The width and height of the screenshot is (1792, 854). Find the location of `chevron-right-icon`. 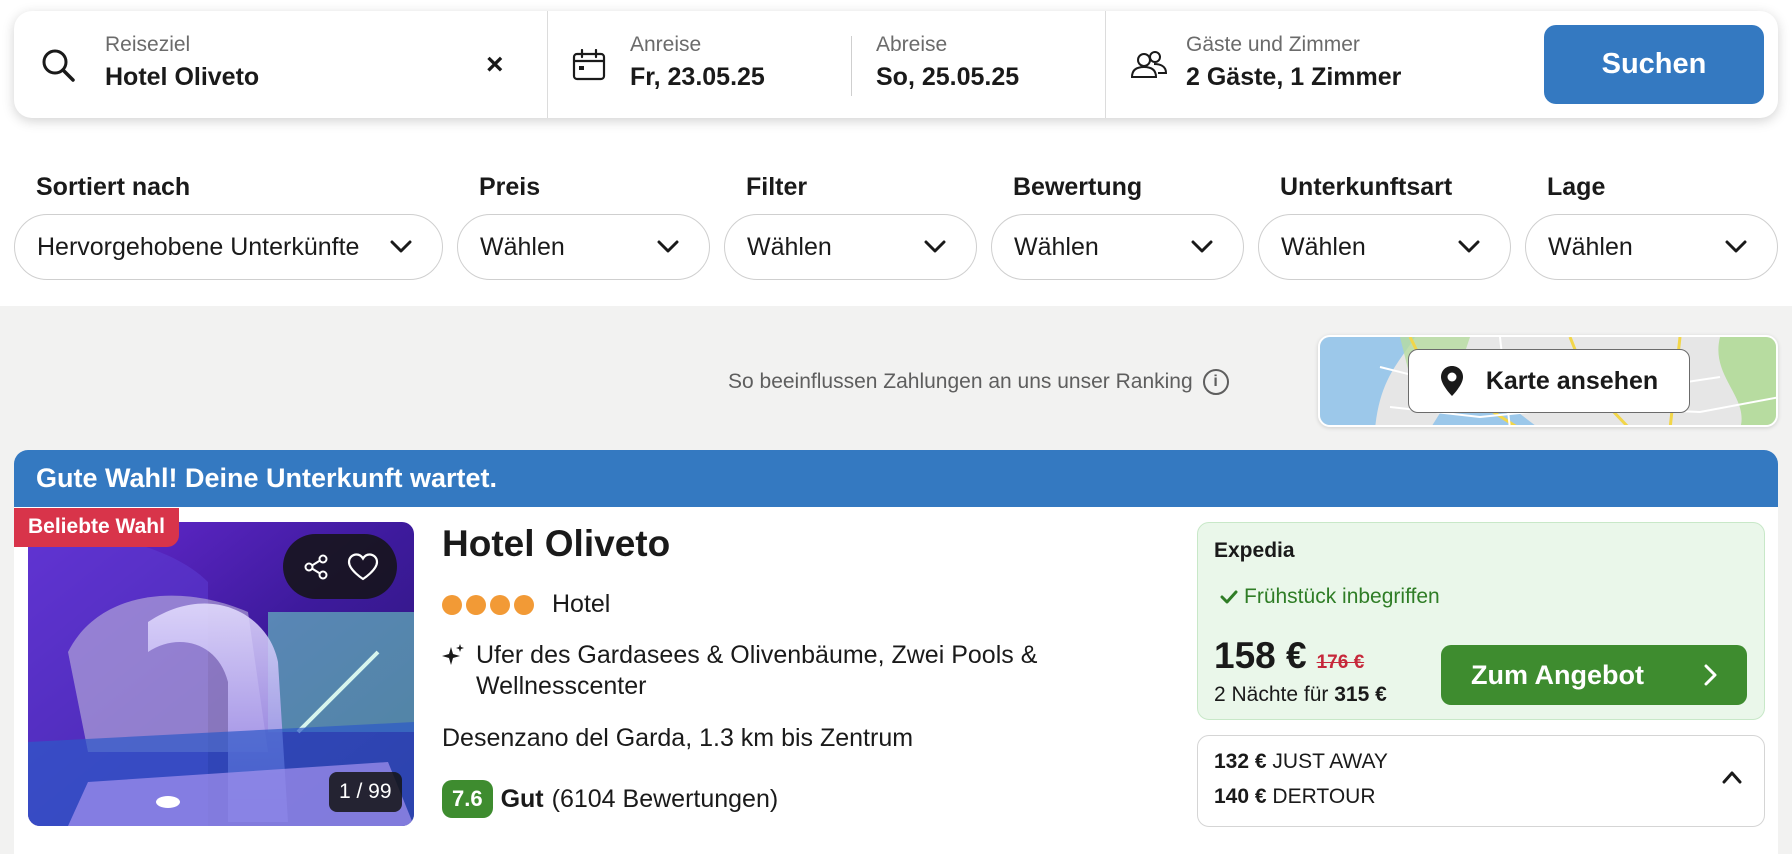

chevron-right-icon is located at coordinates (1710, 675).